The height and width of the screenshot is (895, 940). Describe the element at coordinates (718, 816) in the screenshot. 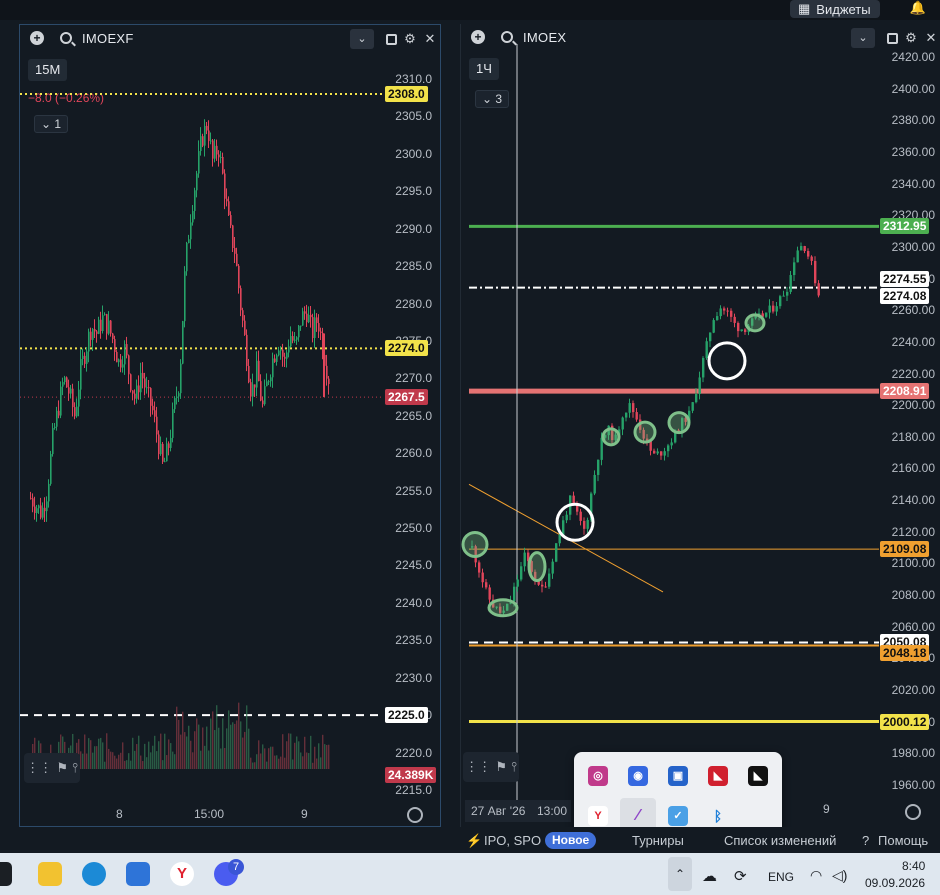

I see `bluetooth-icon: ᛒ` at that location.